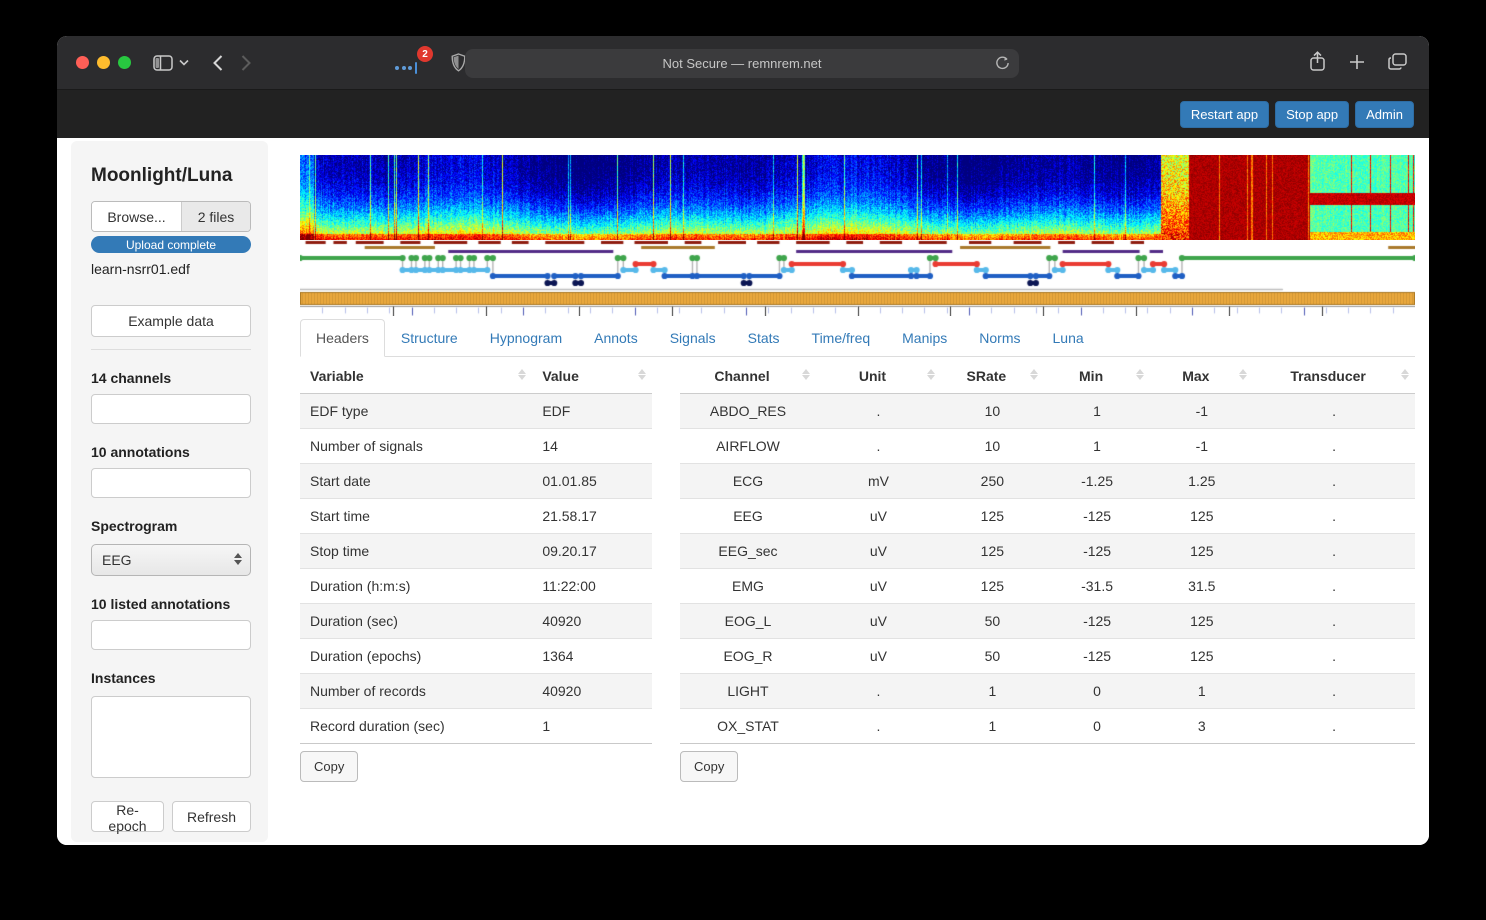 The image size is (1486, 920). What do you see at coordinates (992, 411) in the screenshot?
I see `table-cell: 10` at bounding box center [992, 411].